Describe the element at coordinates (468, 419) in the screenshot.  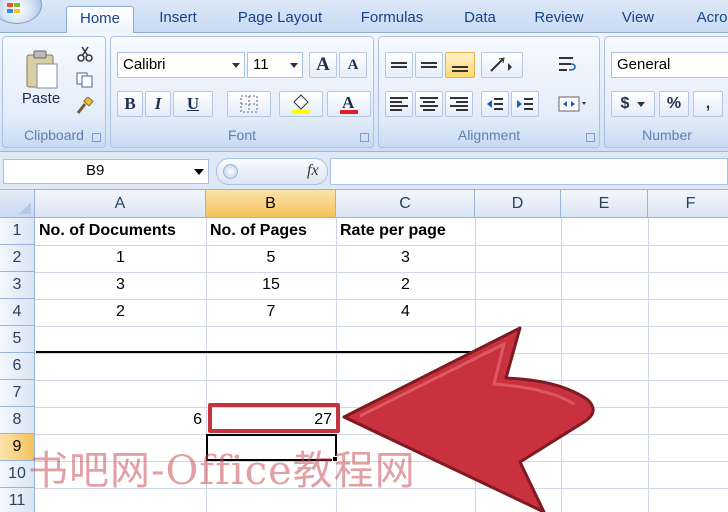
I see `callout-arrow-icon` at that location.